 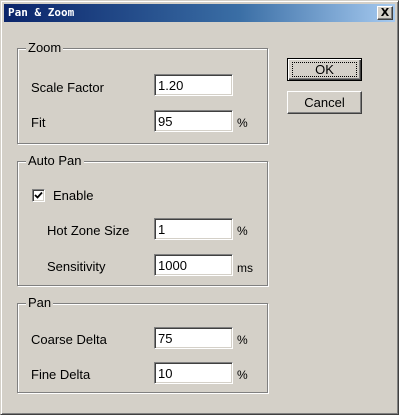 I want to click on check-icon, so click(x=38, y=195).